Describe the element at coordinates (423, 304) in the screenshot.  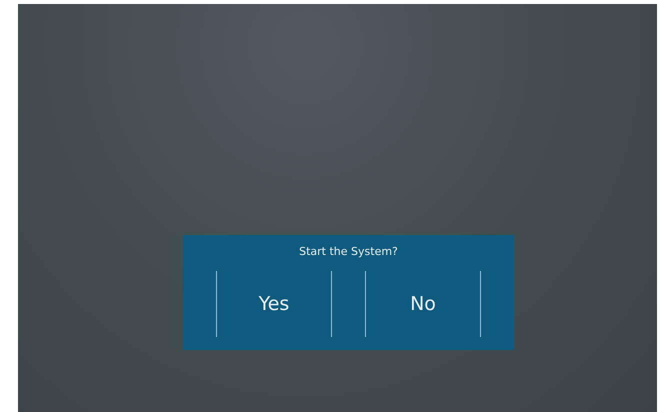
I see `dialog-button: No` at that location.